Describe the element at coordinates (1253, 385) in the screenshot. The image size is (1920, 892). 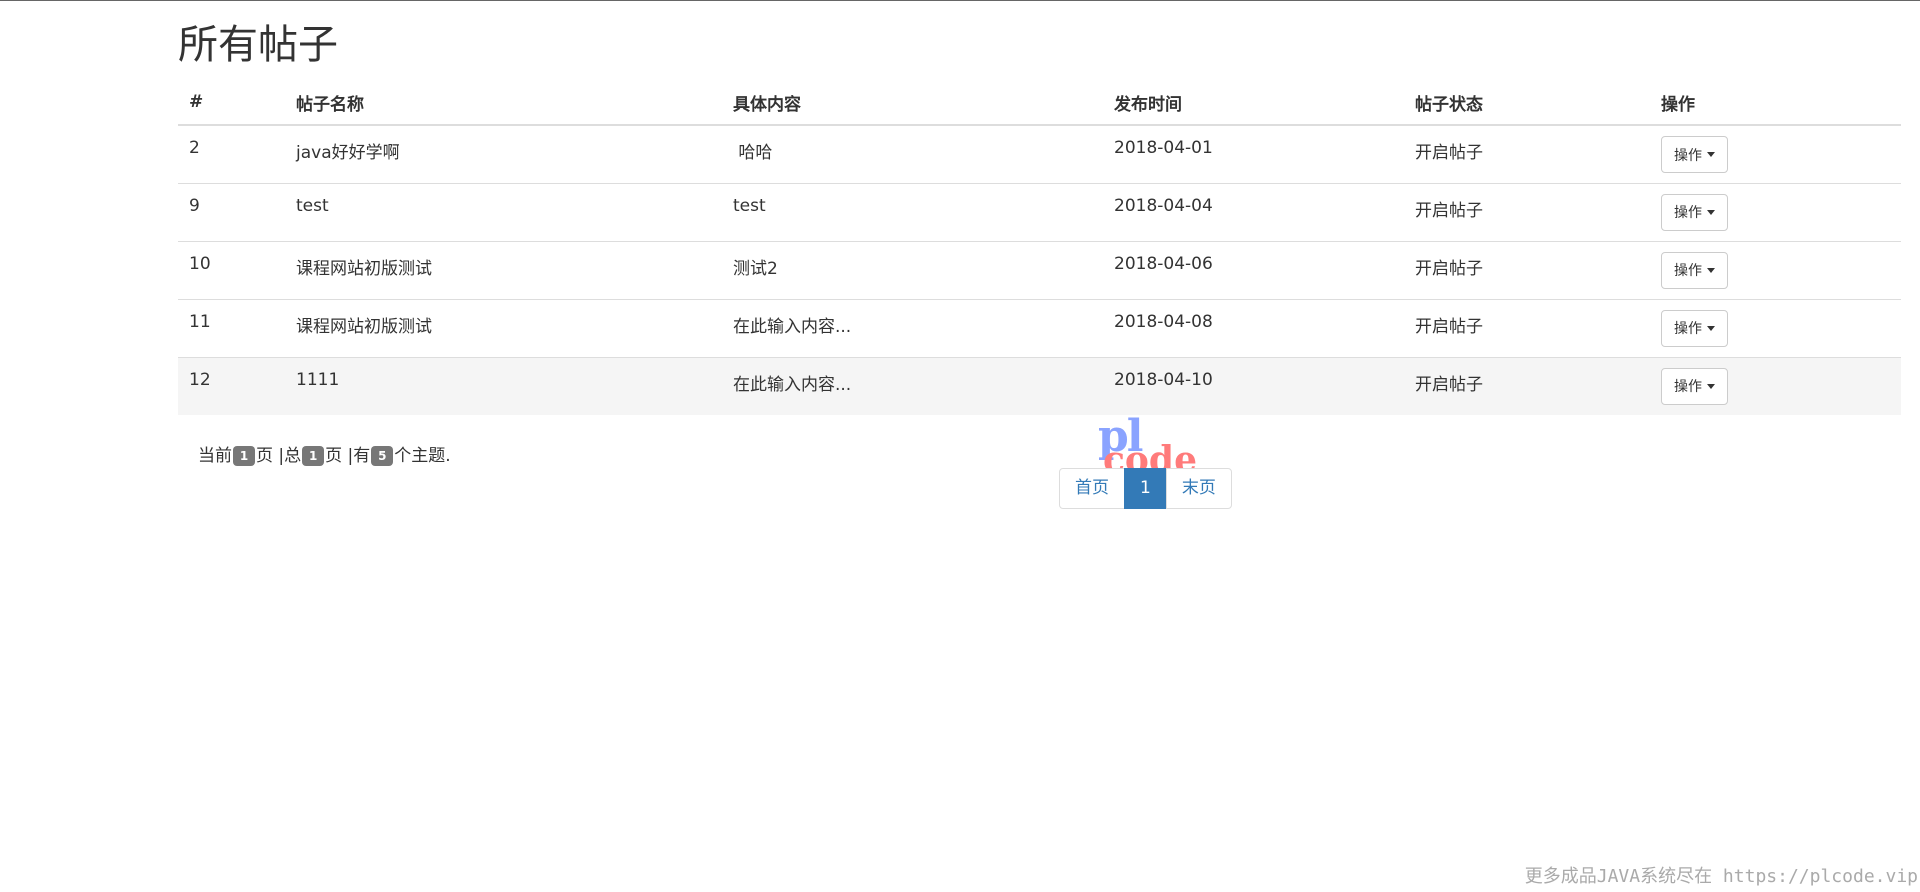
I see `cell-date: 2018-04-10` at that location.